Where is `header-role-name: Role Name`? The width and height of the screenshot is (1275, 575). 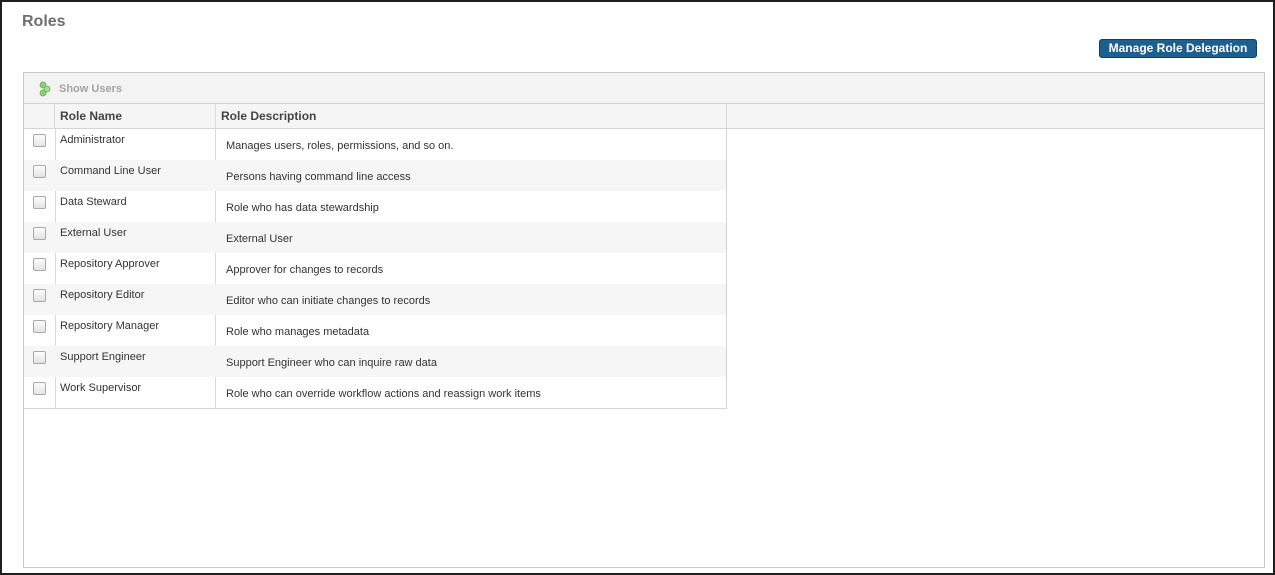 header-role-name: Role Name is located at coordinates (135, 116).